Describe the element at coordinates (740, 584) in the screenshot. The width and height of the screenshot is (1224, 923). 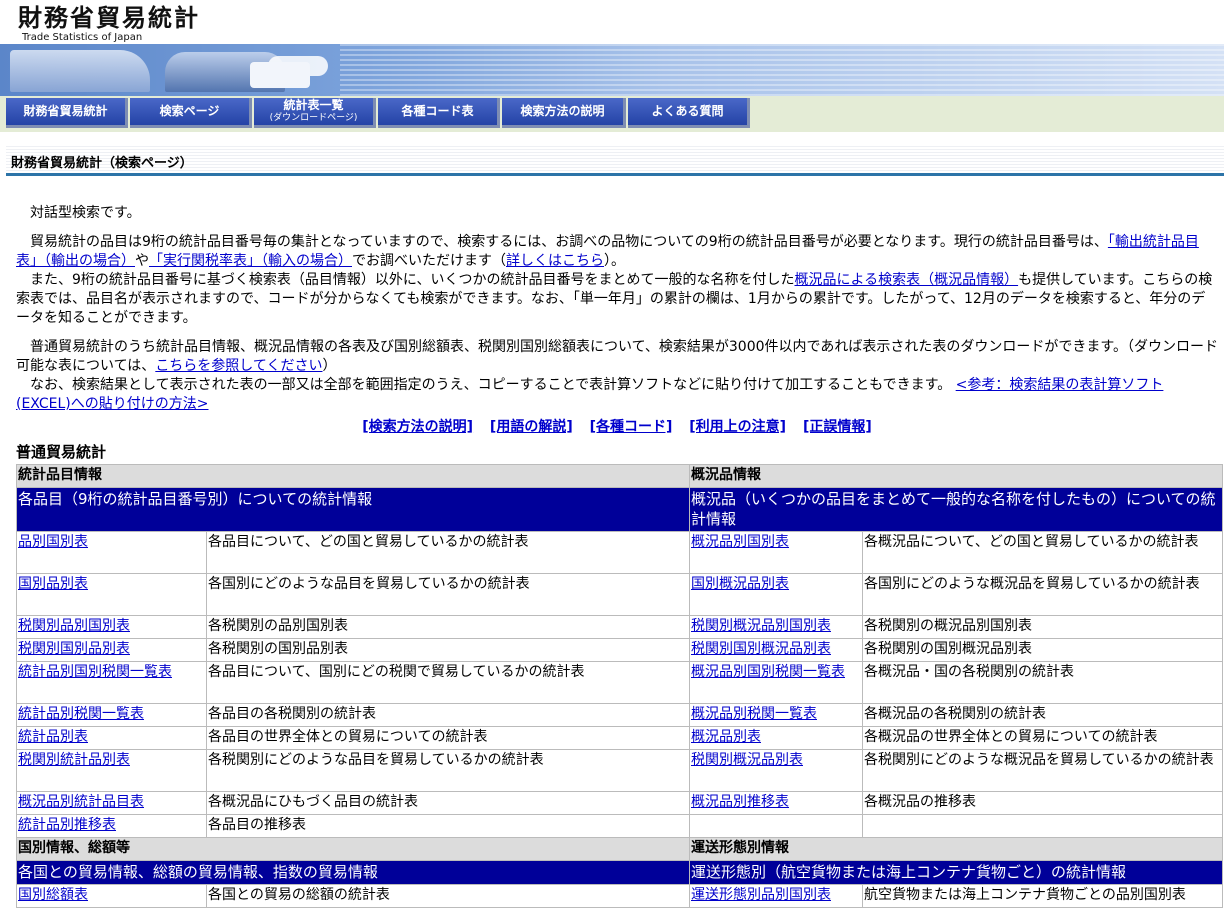
I see `table-link: 国別概況品別表` at that location.